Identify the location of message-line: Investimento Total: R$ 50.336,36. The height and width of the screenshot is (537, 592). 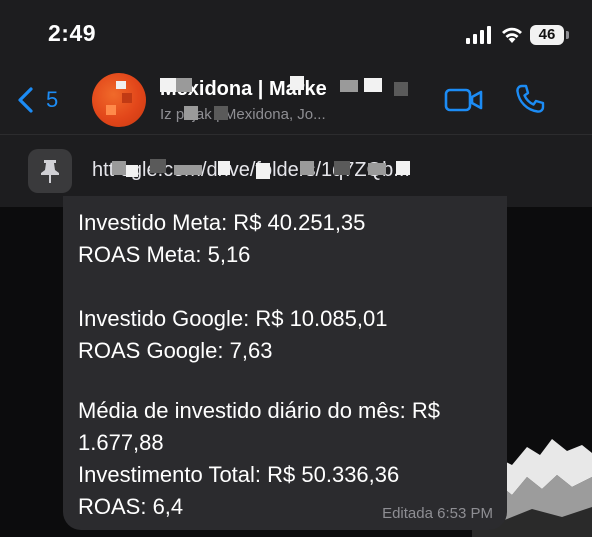
(239, 474).